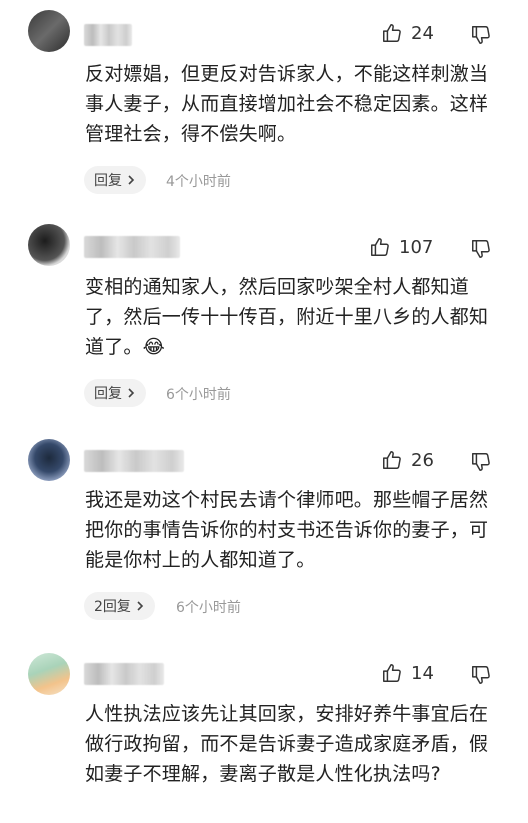  Describe the element at coordinates (422, 460) in the screenshot. I see `like-count: 26` at that location.